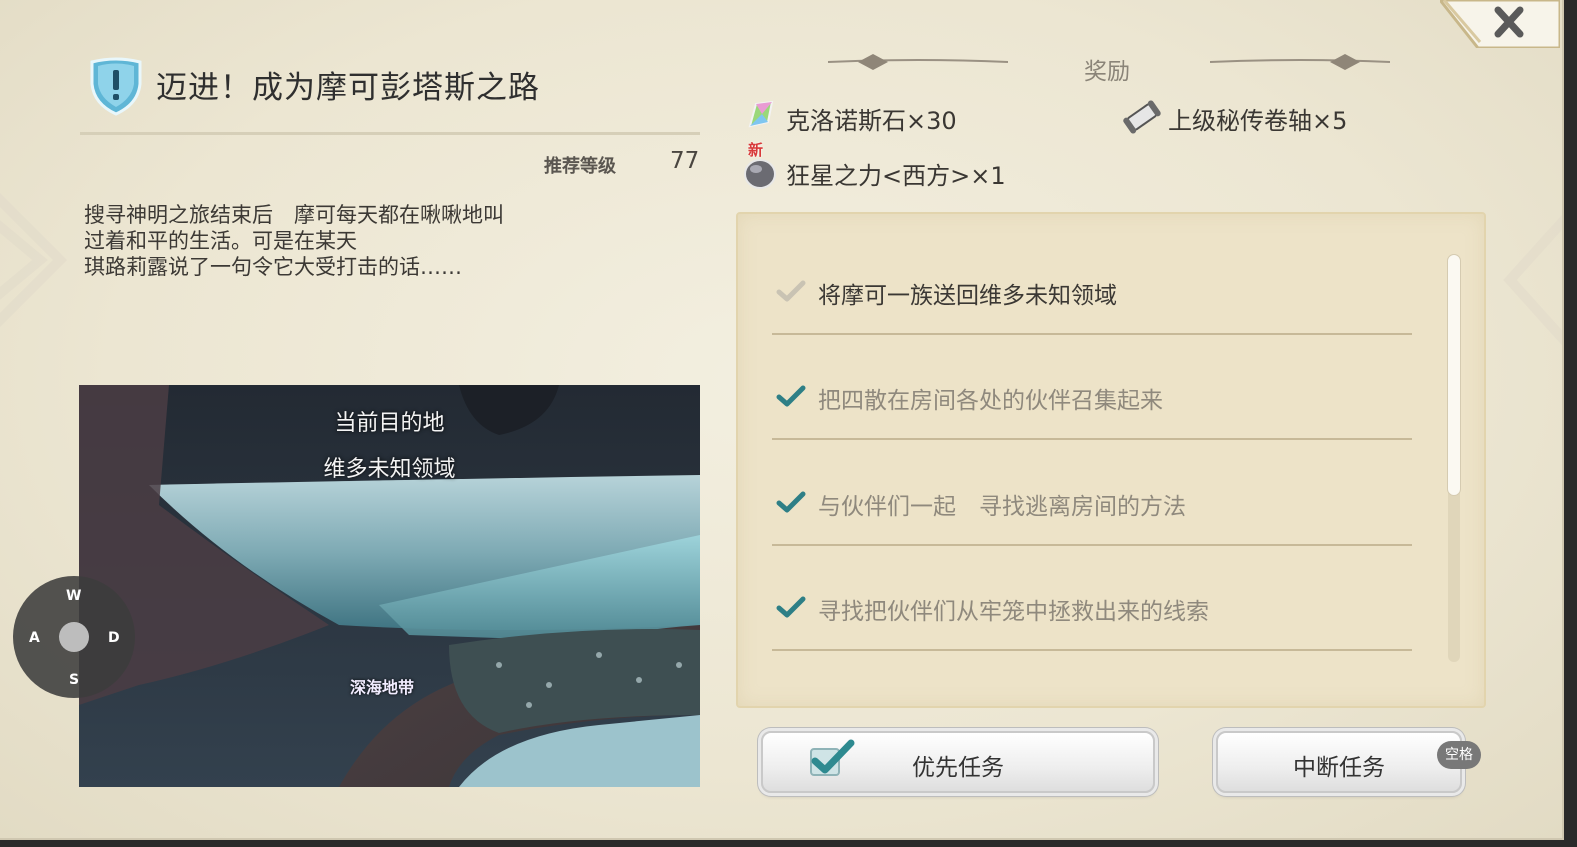 The image size is (1577, 847). I want to click on title-divider, so click(390, 133).